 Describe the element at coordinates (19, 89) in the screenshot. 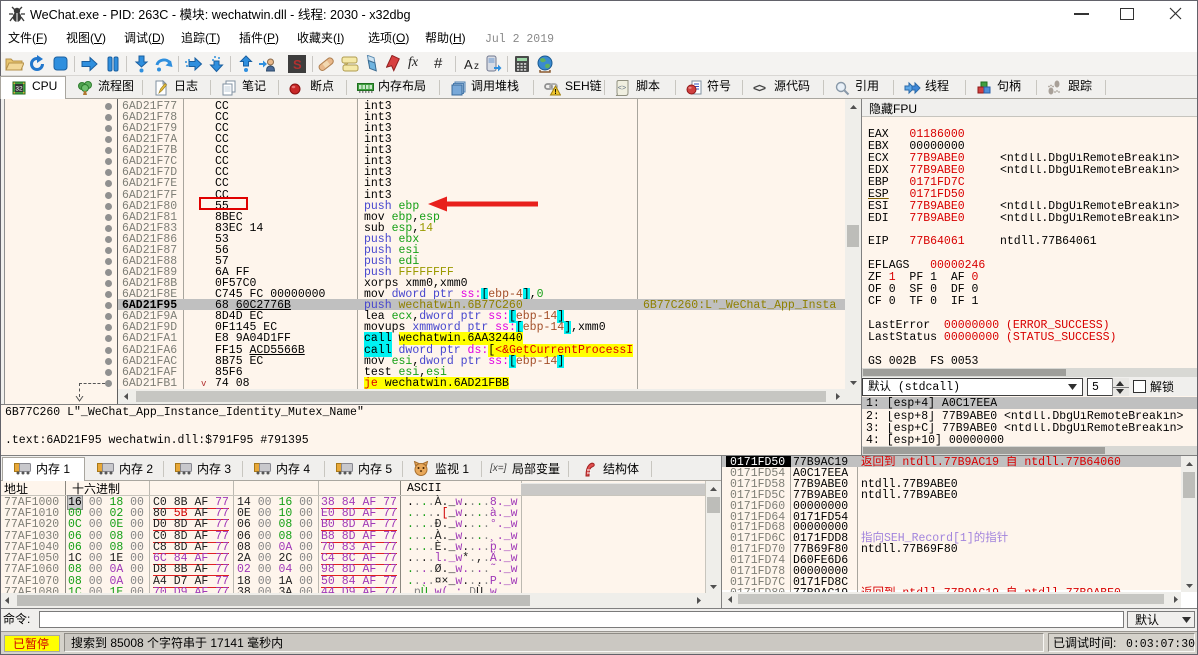

I see `svg-text: 32` at that location.